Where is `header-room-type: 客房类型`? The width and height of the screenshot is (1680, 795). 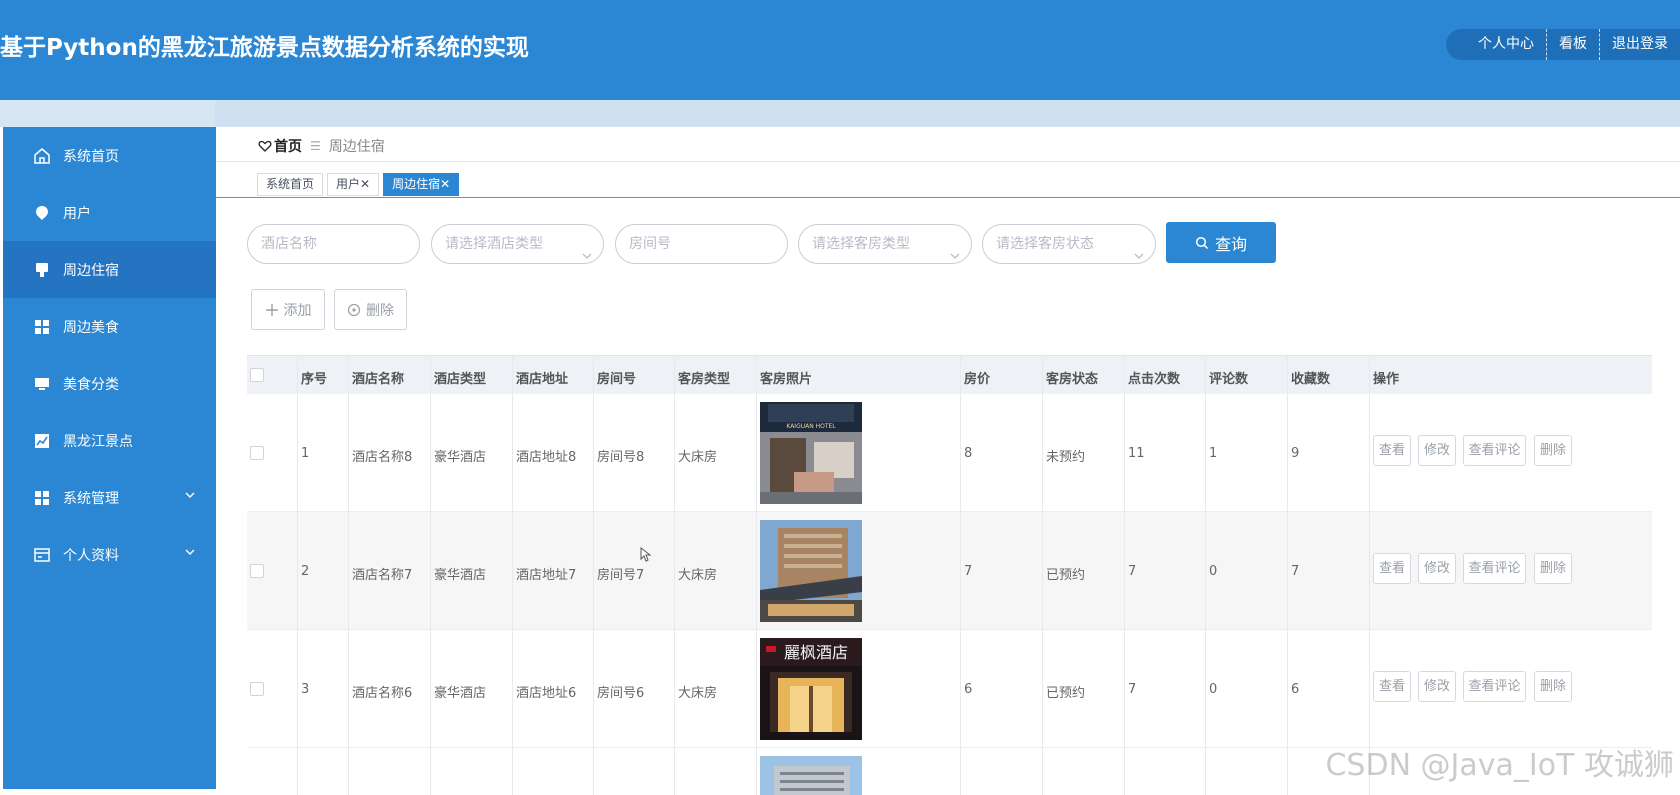 header-room-type: 客房类型 is located at coordinates (704, 379).